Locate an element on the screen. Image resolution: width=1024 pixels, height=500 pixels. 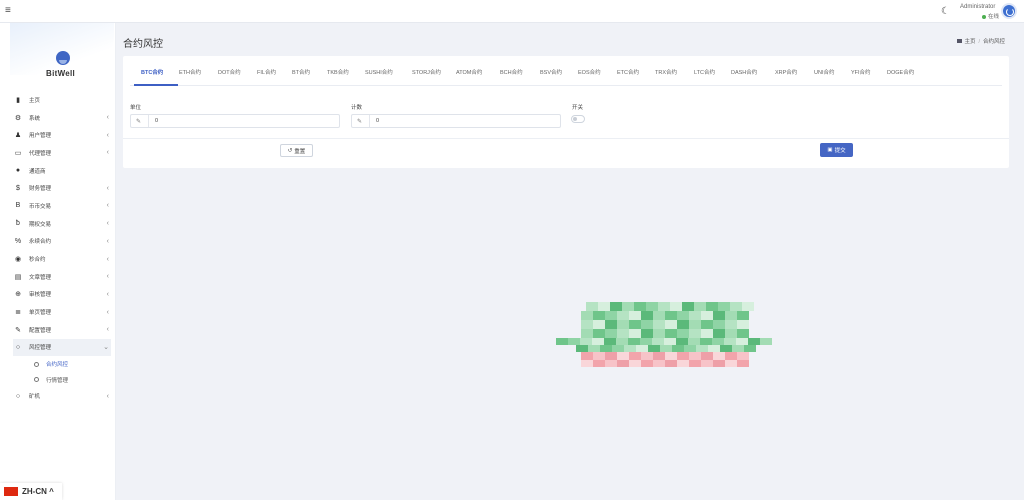
sidebar-item: ⚙ 系统 ‹ is located at coordinates (62, 118).